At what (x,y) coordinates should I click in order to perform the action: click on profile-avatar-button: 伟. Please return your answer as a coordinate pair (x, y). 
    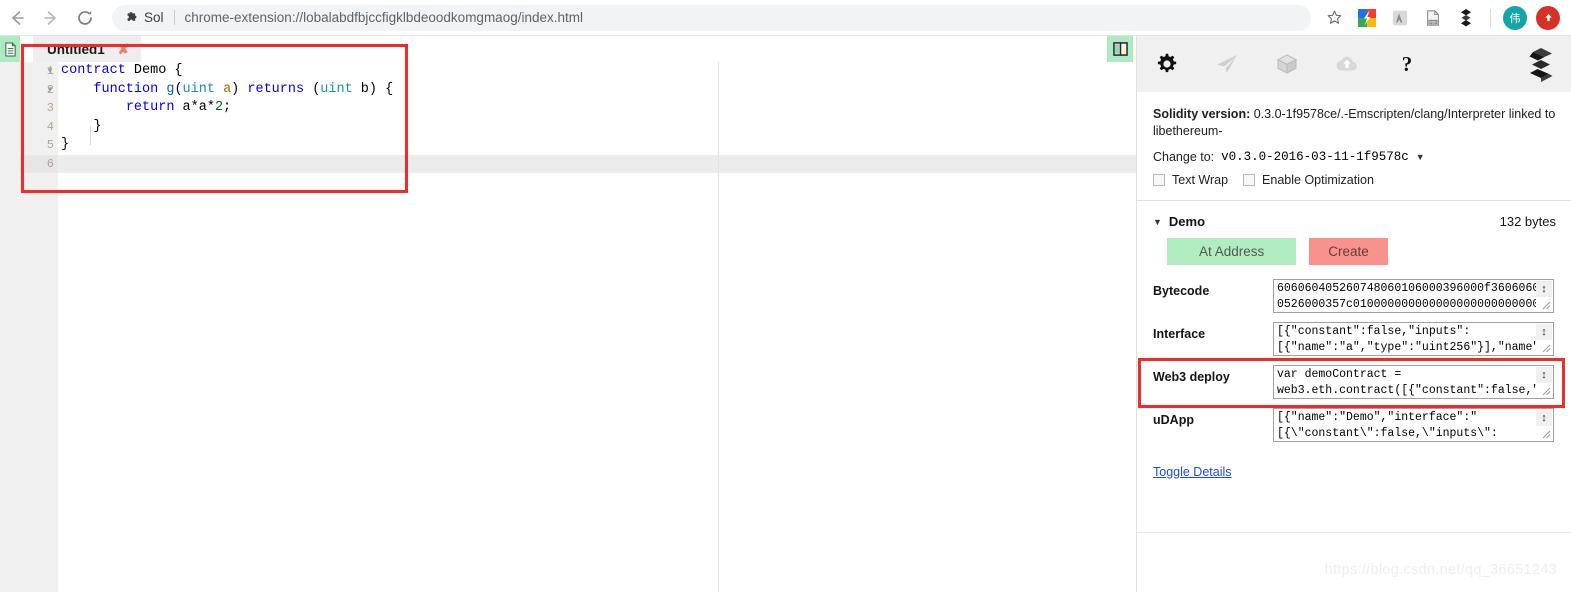
    Looking at the image, I should click on (1515, 18).